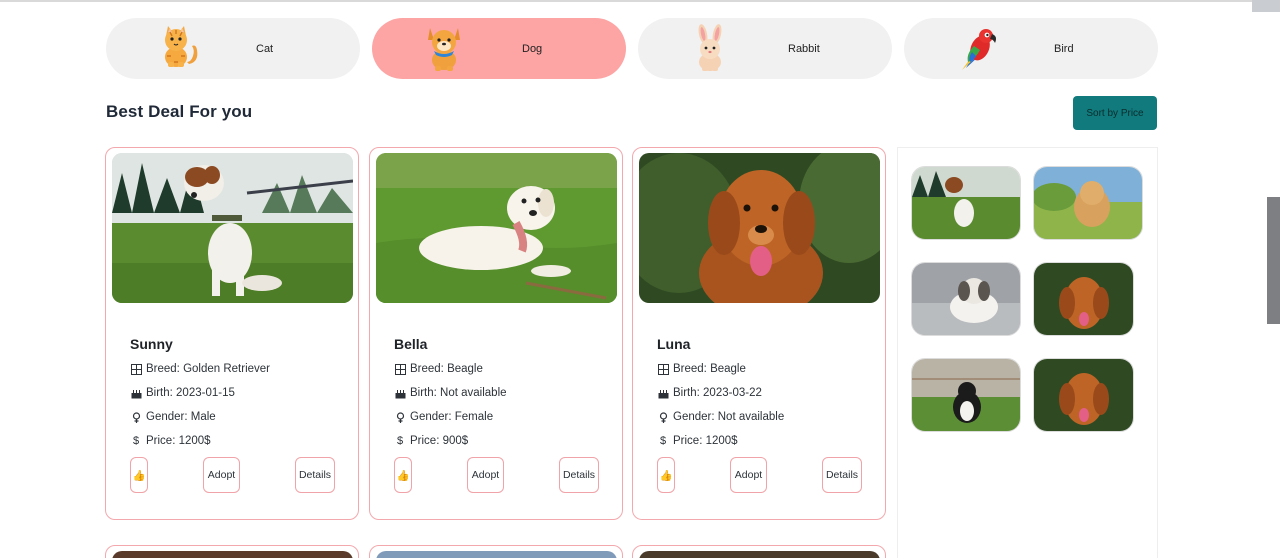 The image size is (1280, 558). Describe the element at coordinates (1273, 260) in the screenshot. I see `scrollbar-thumb` at that location.